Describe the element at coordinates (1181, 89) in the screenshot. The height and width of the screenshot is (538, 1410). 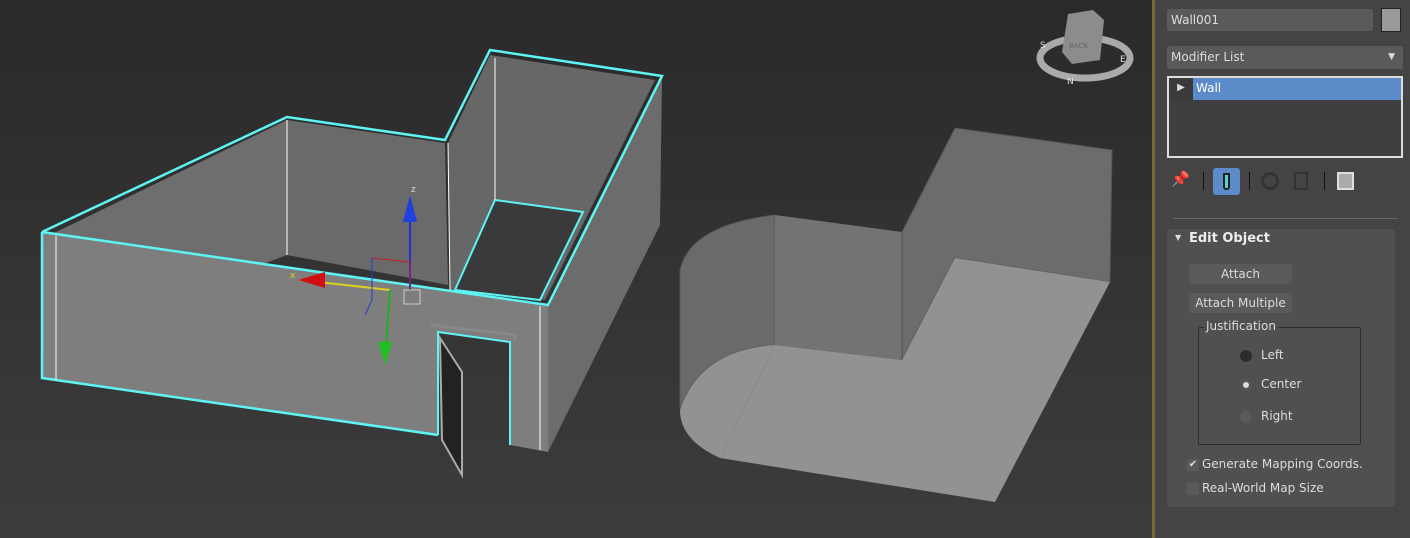
I see `expand-arrow-icon: ▶` at that location.